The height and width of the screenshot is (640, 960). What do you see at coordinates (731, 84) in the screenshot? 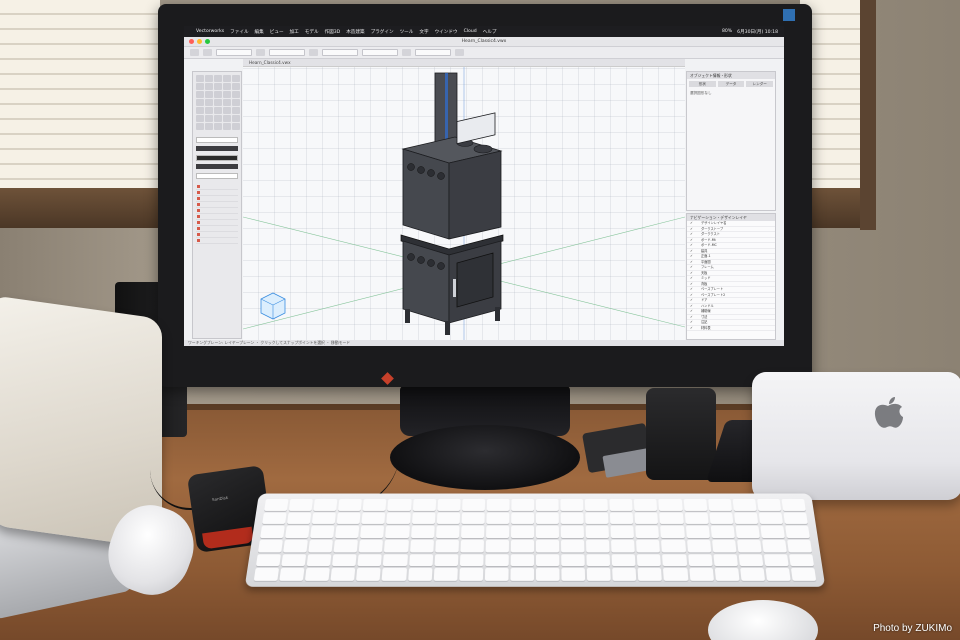
I see `tab-data: データ` at bounding box center [731, 84].